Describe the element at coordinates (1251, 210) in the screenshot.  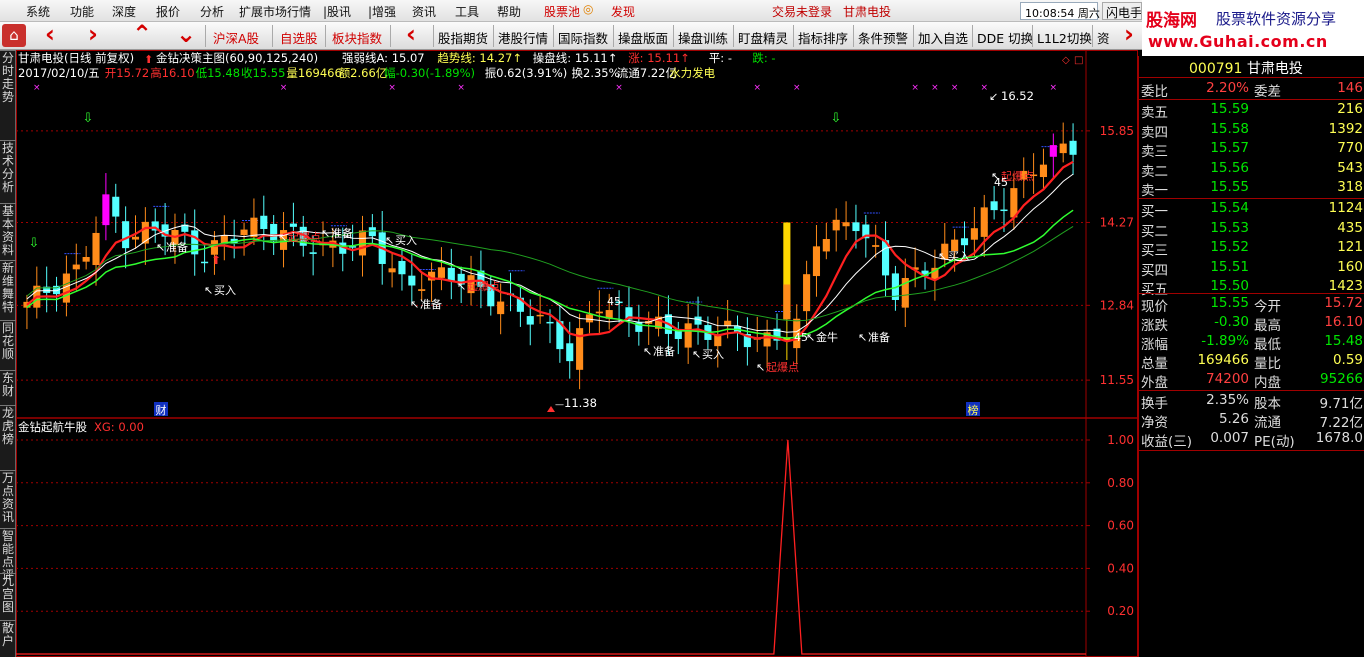
I see `bid-row-0: 买一 15.54 1124` at that location.